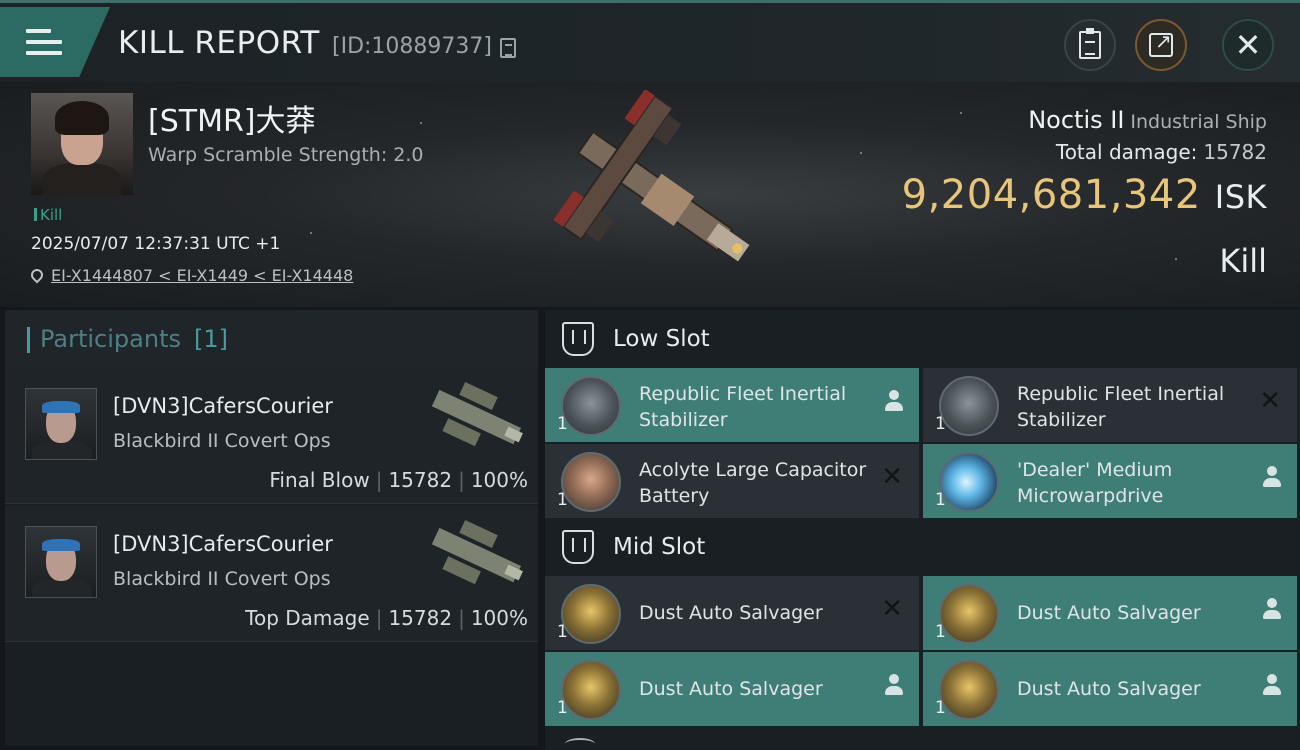  I want to click on total-damage: Total damage: 15782, so click(1161, 152).